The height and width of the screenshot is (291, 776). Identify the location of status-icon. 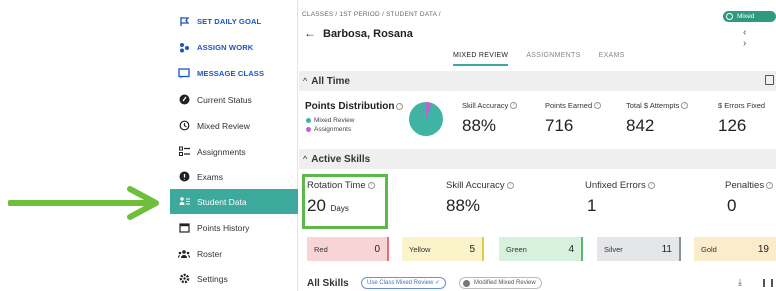
(184, 100).